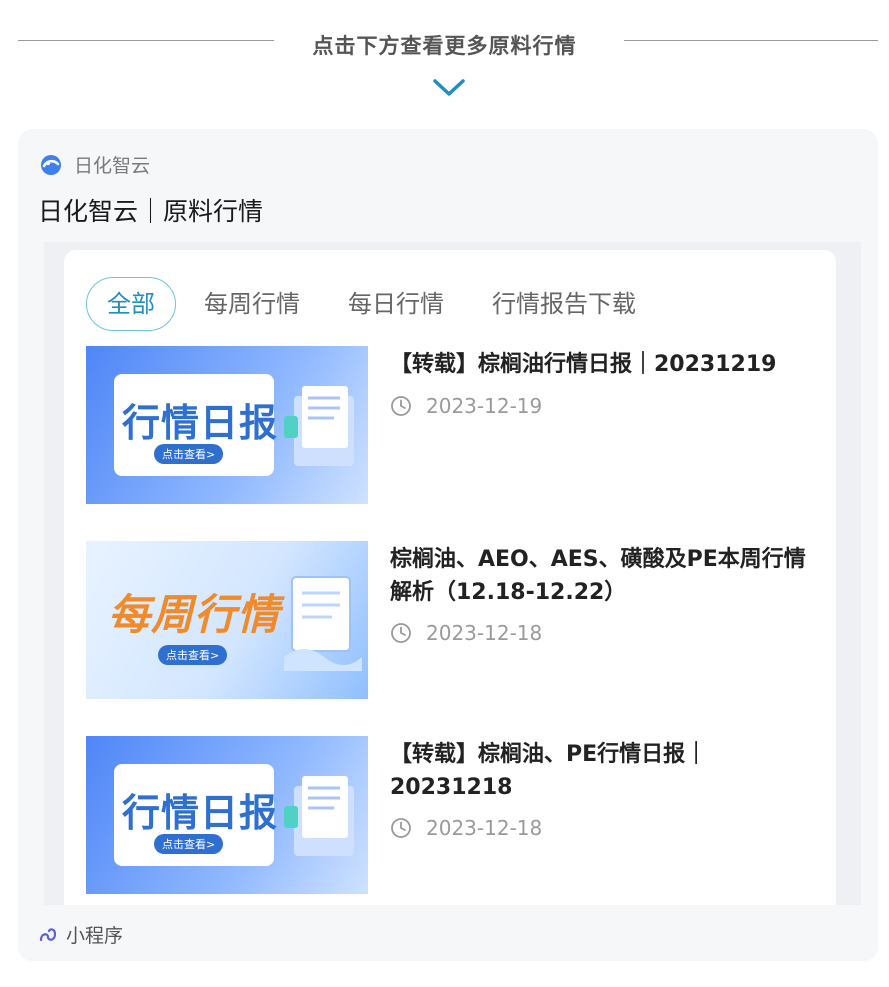  I want to click on document-icon, so click(323, 623).